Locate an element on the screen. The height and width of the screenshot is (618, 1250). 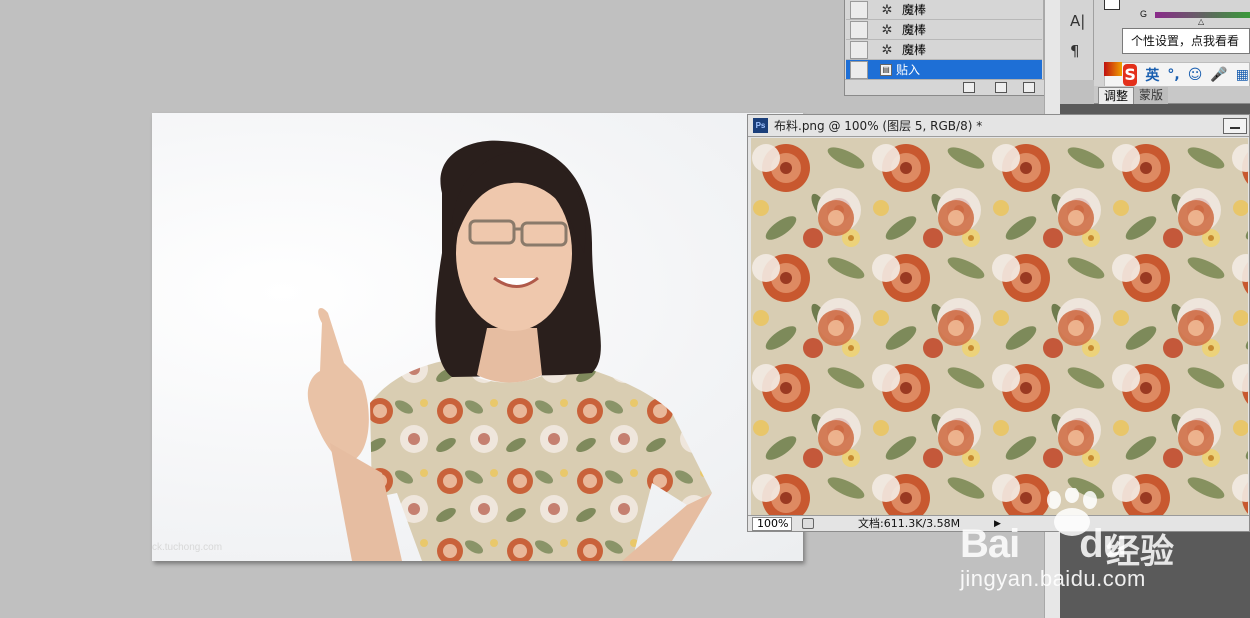
status-icon is located at coordinates (808, 523).